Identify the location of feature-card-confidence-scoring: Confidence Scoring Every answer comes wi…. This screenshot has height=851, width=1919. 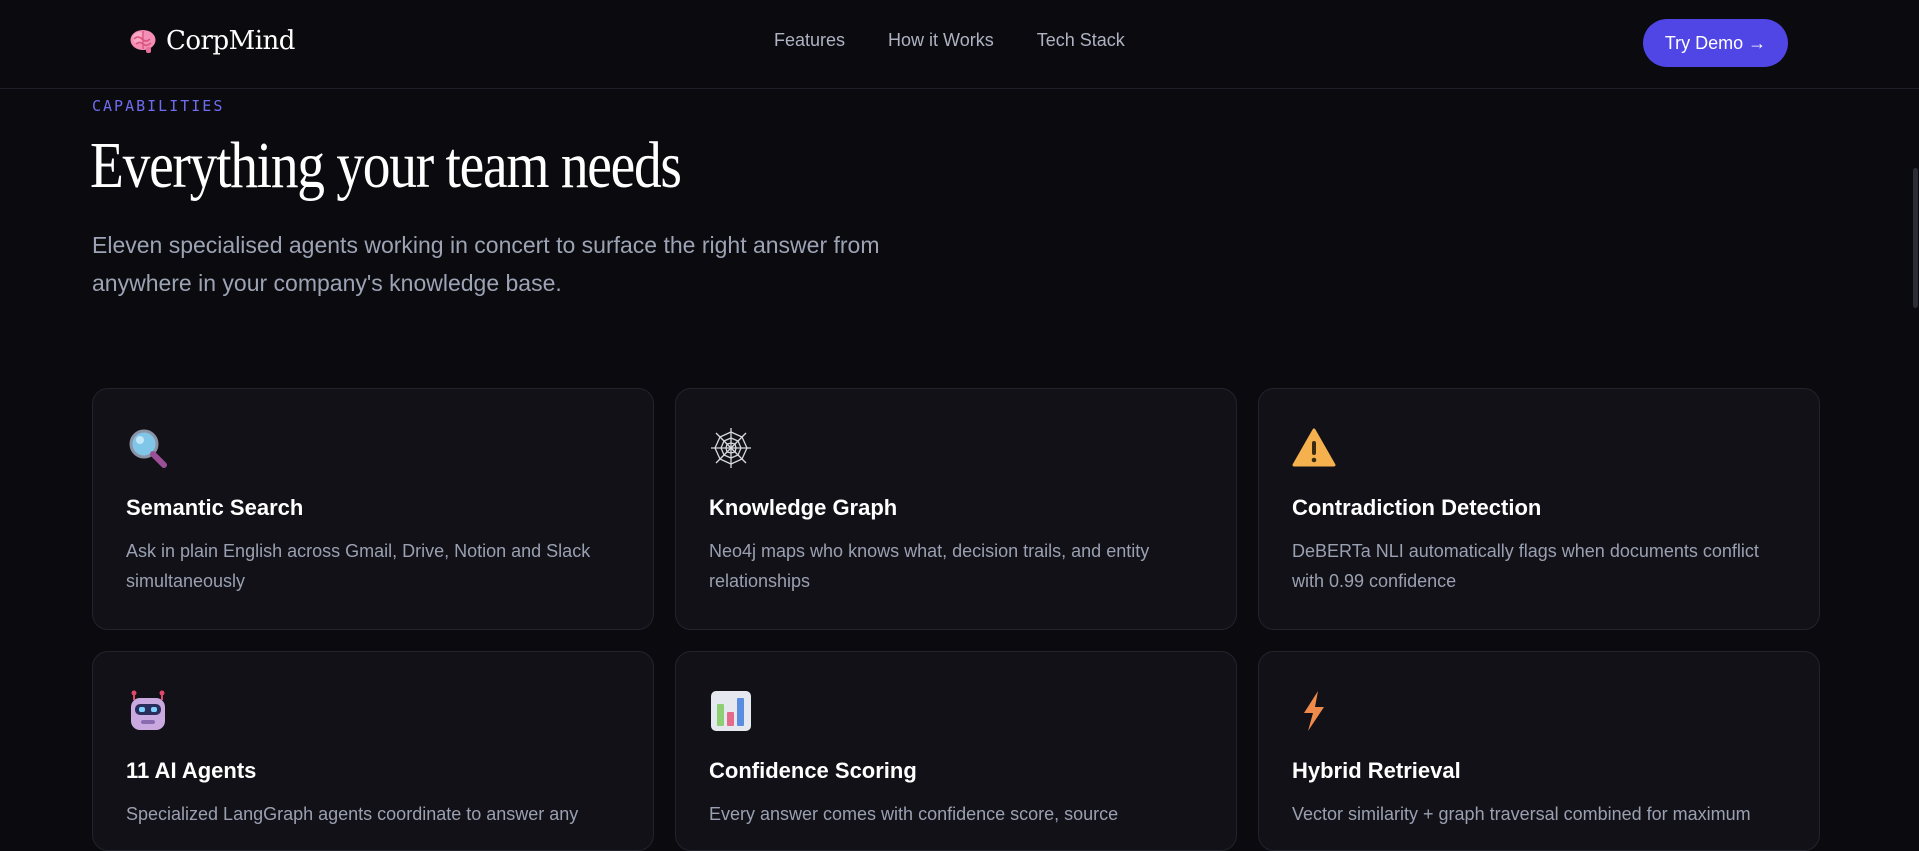
(956, 751).